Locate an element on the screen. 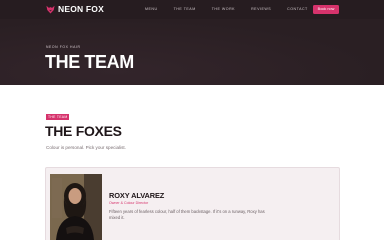 The width and height of the screenshot is (384, 240). nav-link-the-work: THE WORK is located at coordinates (223, 9).